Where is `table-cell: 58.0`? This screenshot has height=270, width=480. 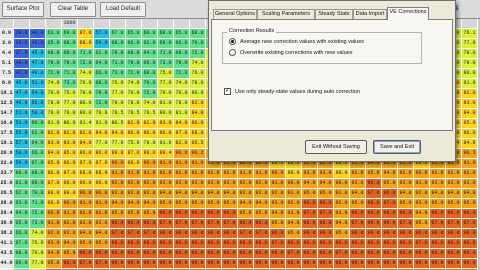
table-cell: 58.0 is located at coordinates (38, 114).